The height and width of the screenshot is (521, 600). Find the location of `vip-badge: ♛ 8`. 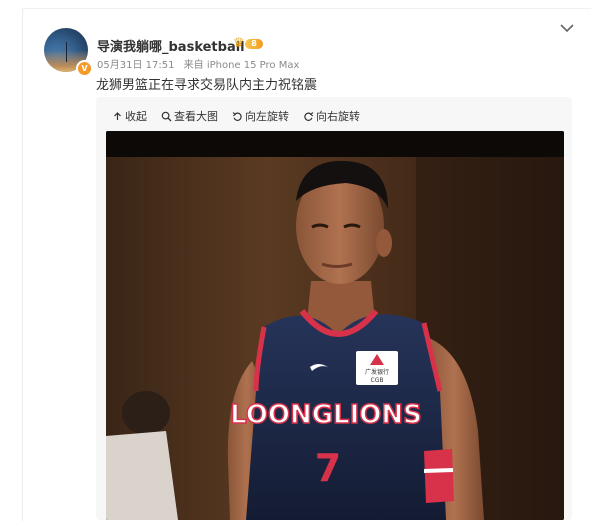

vip-badge: ♛ 8 is located at coordinates (249, 44).